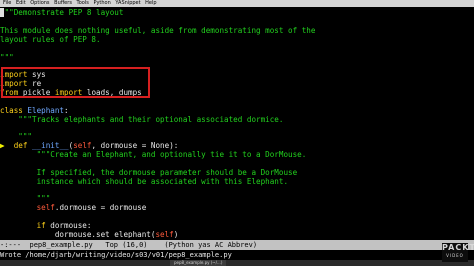  Describe the element at coordinates (75, 82) in the screenshot. I see `import-highlight-box` at that location.